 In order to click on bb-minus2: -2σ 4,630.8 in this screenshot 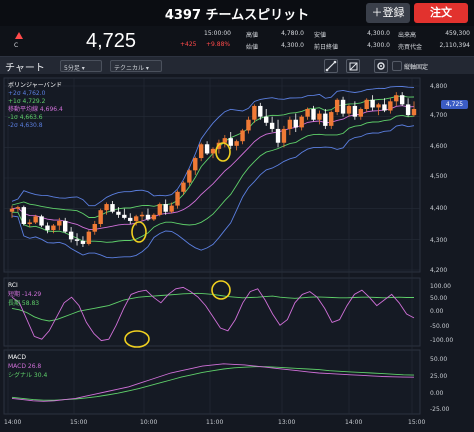, I will do `click(25, 125)`.